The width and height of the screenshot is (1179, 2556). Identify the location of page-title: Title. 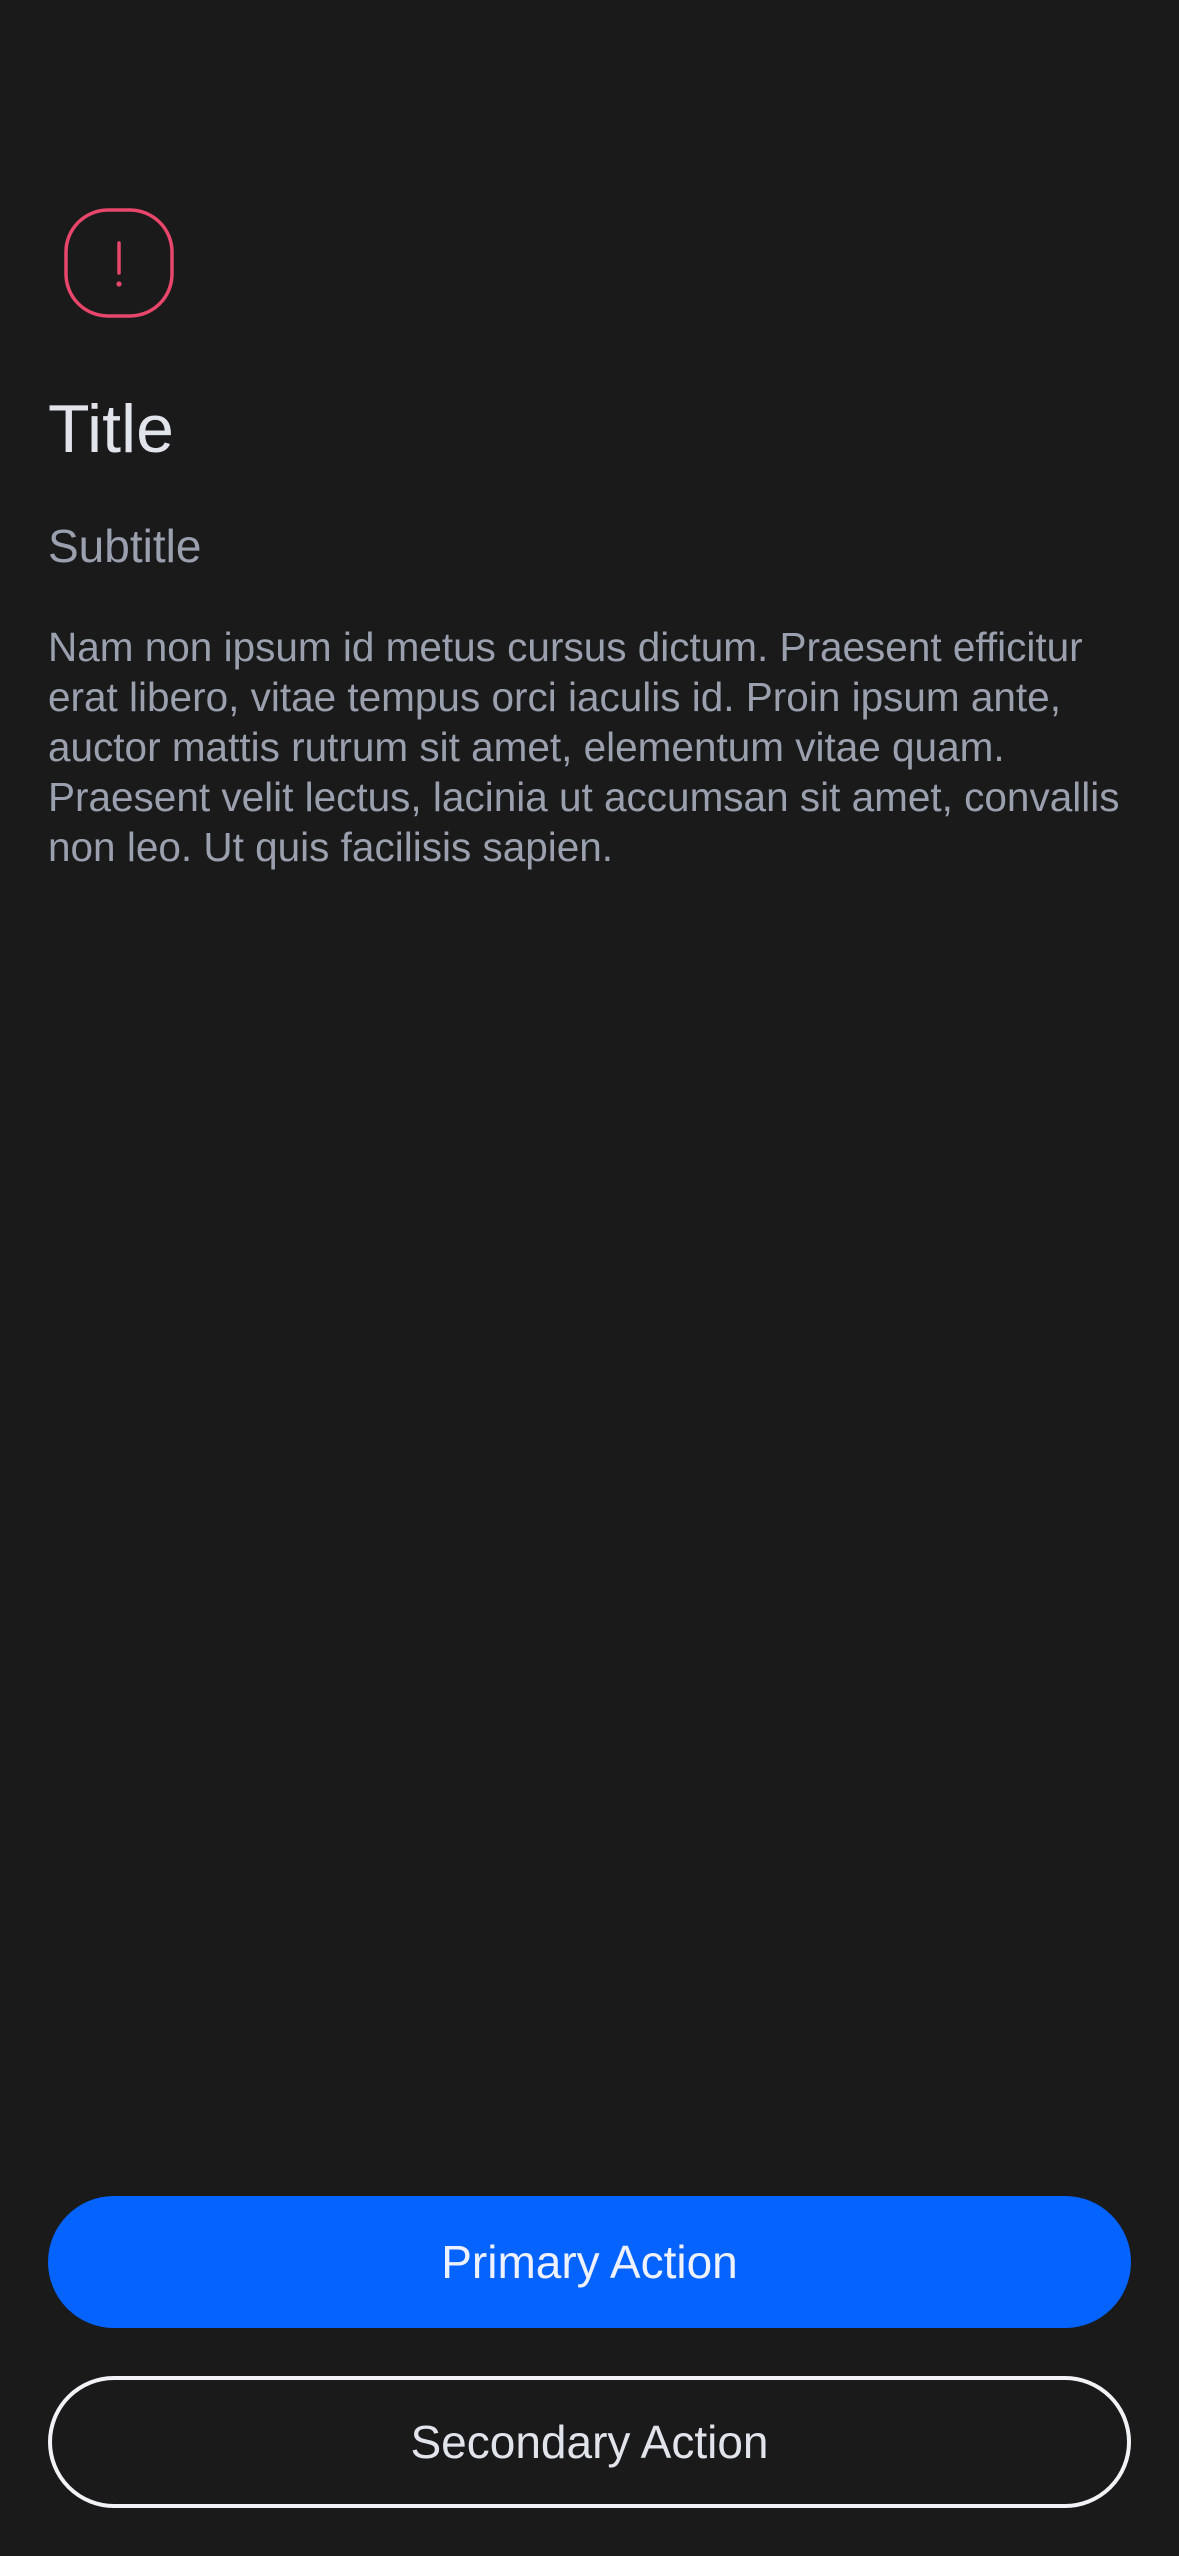
(111, 429).